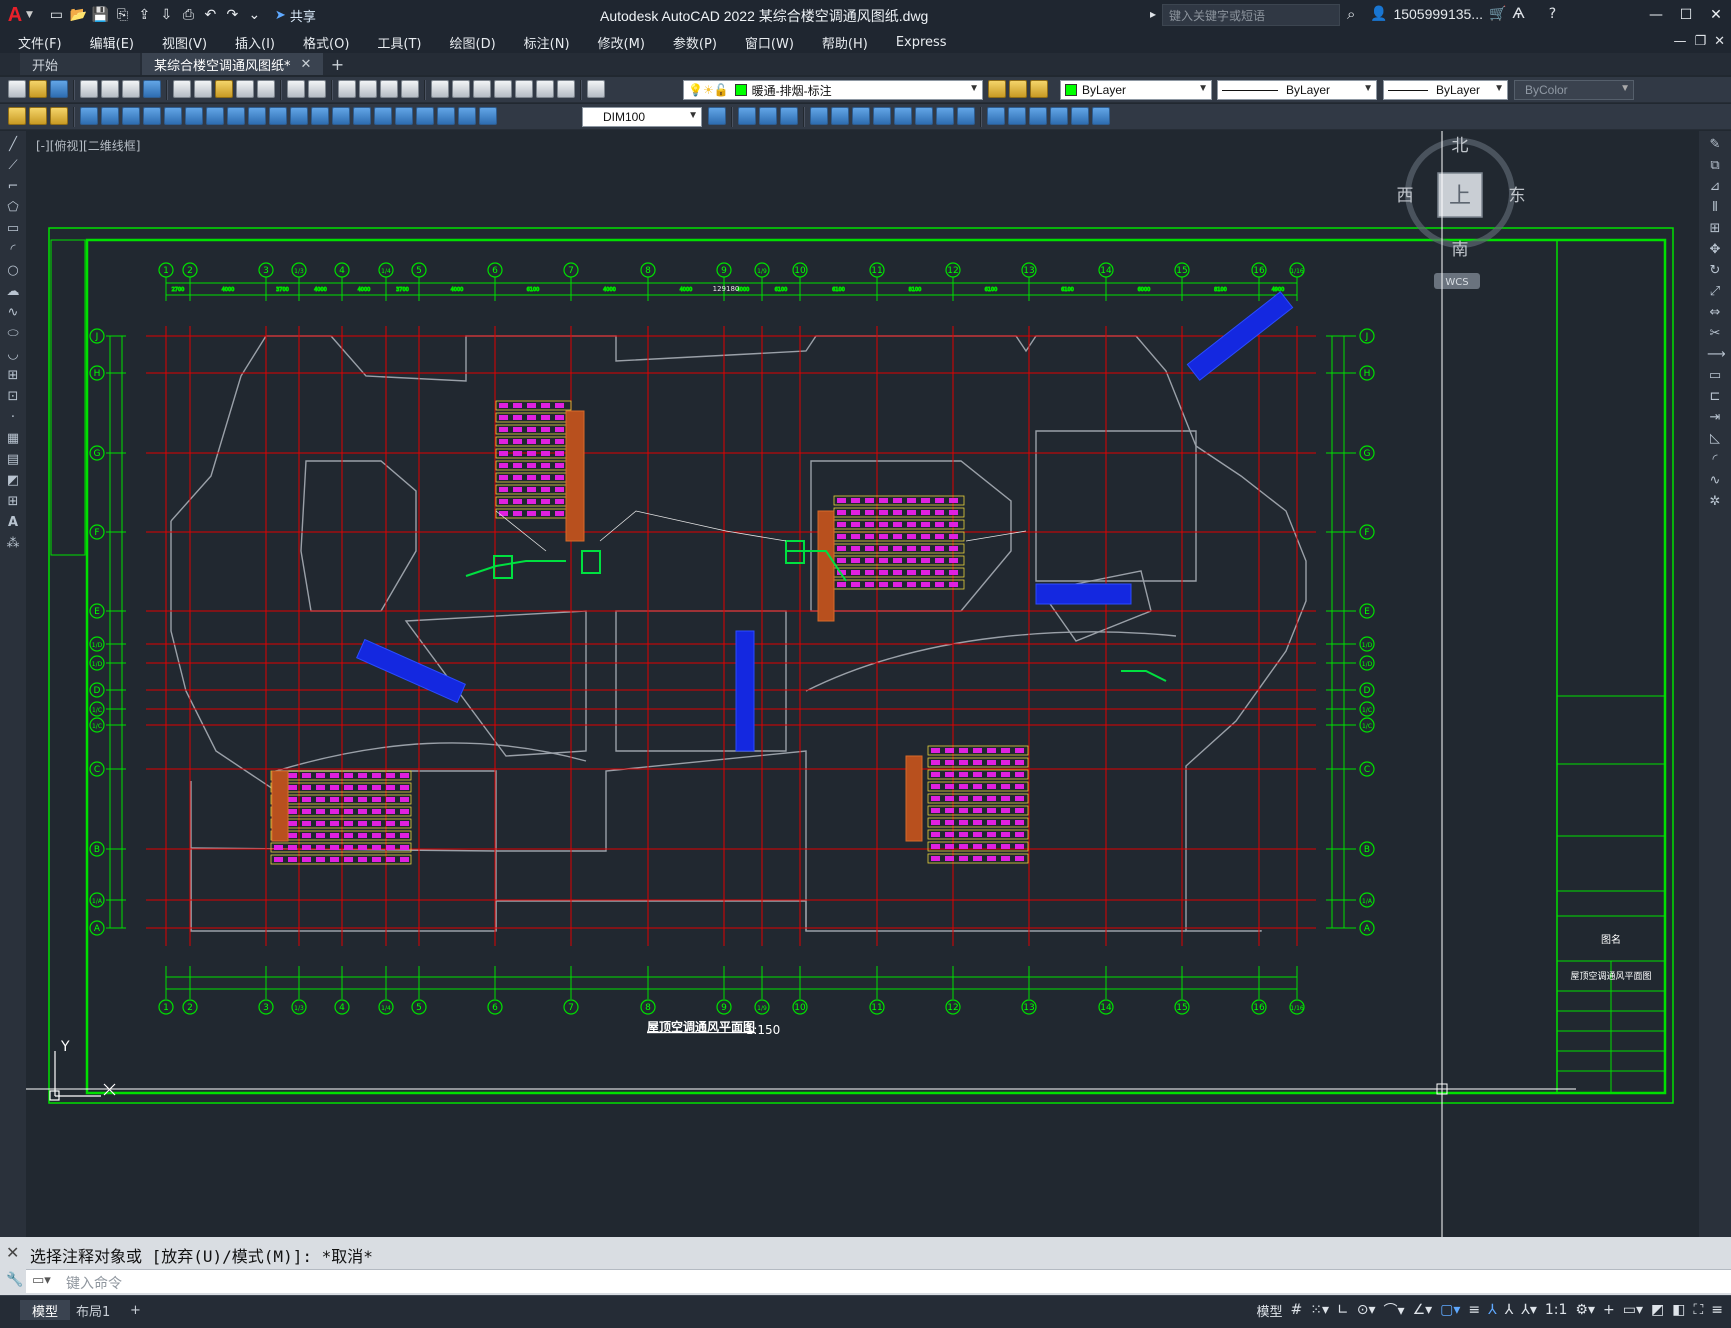  What do you see at coordinates (833, 90) in the screenshot?
I see `layer-dropdown: 💡☀🔓 暖通-排烟-标注 ▼` at bounding box center [833, 90].